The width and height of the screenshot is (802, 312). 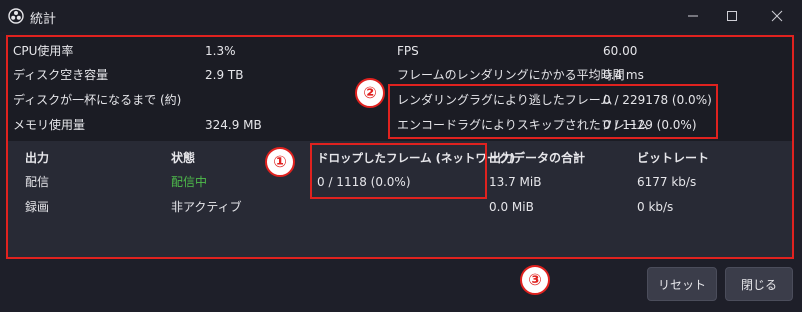 I want to click on table-cell-bitrate-stream: 6177 kb/s, so click(x=667, y=182).